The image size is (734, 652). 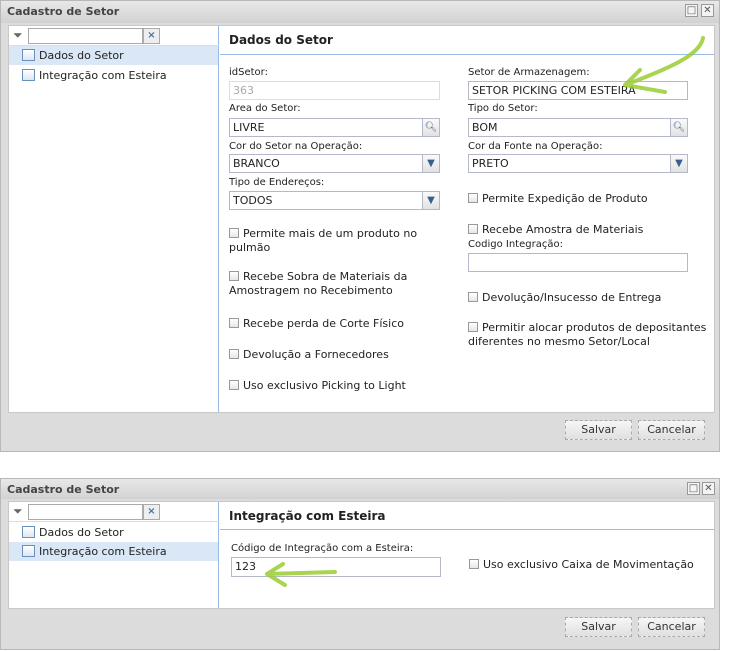 I want to click on cor-fonte-select: PRETO ▼, so click(x=578, y=163).